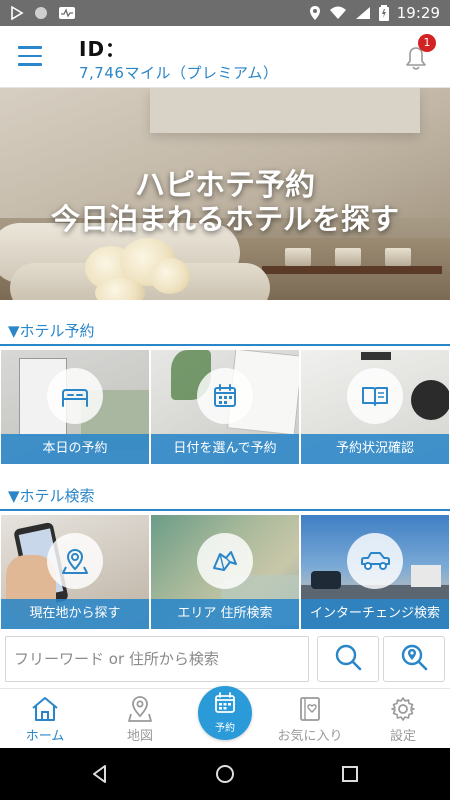  Describe the element at coordinates (375, 561) in the screenshot. I see `car-icon` at that location.